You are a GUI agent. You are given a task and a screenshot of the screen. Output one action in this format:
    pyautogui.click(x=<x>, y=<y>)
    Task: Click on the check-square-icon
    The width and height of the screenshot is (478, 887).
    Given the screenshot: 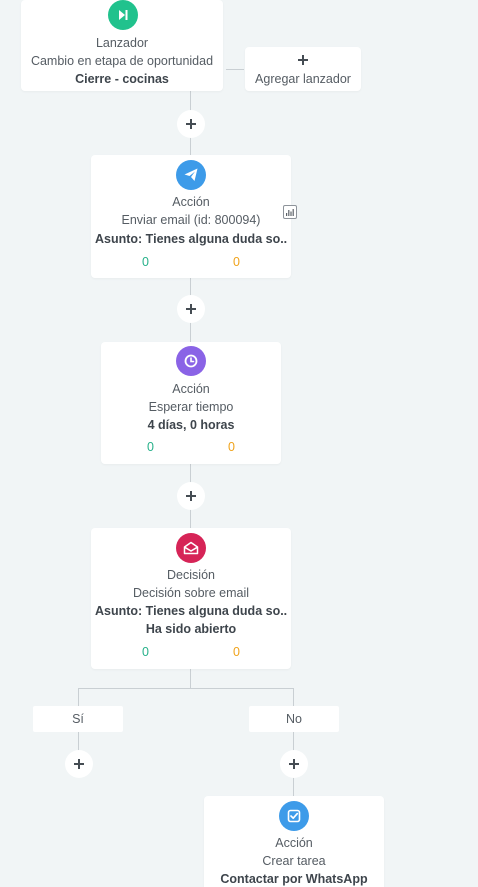 What is the action you would take?
    pyautogui.click(x=294, y=816)
    